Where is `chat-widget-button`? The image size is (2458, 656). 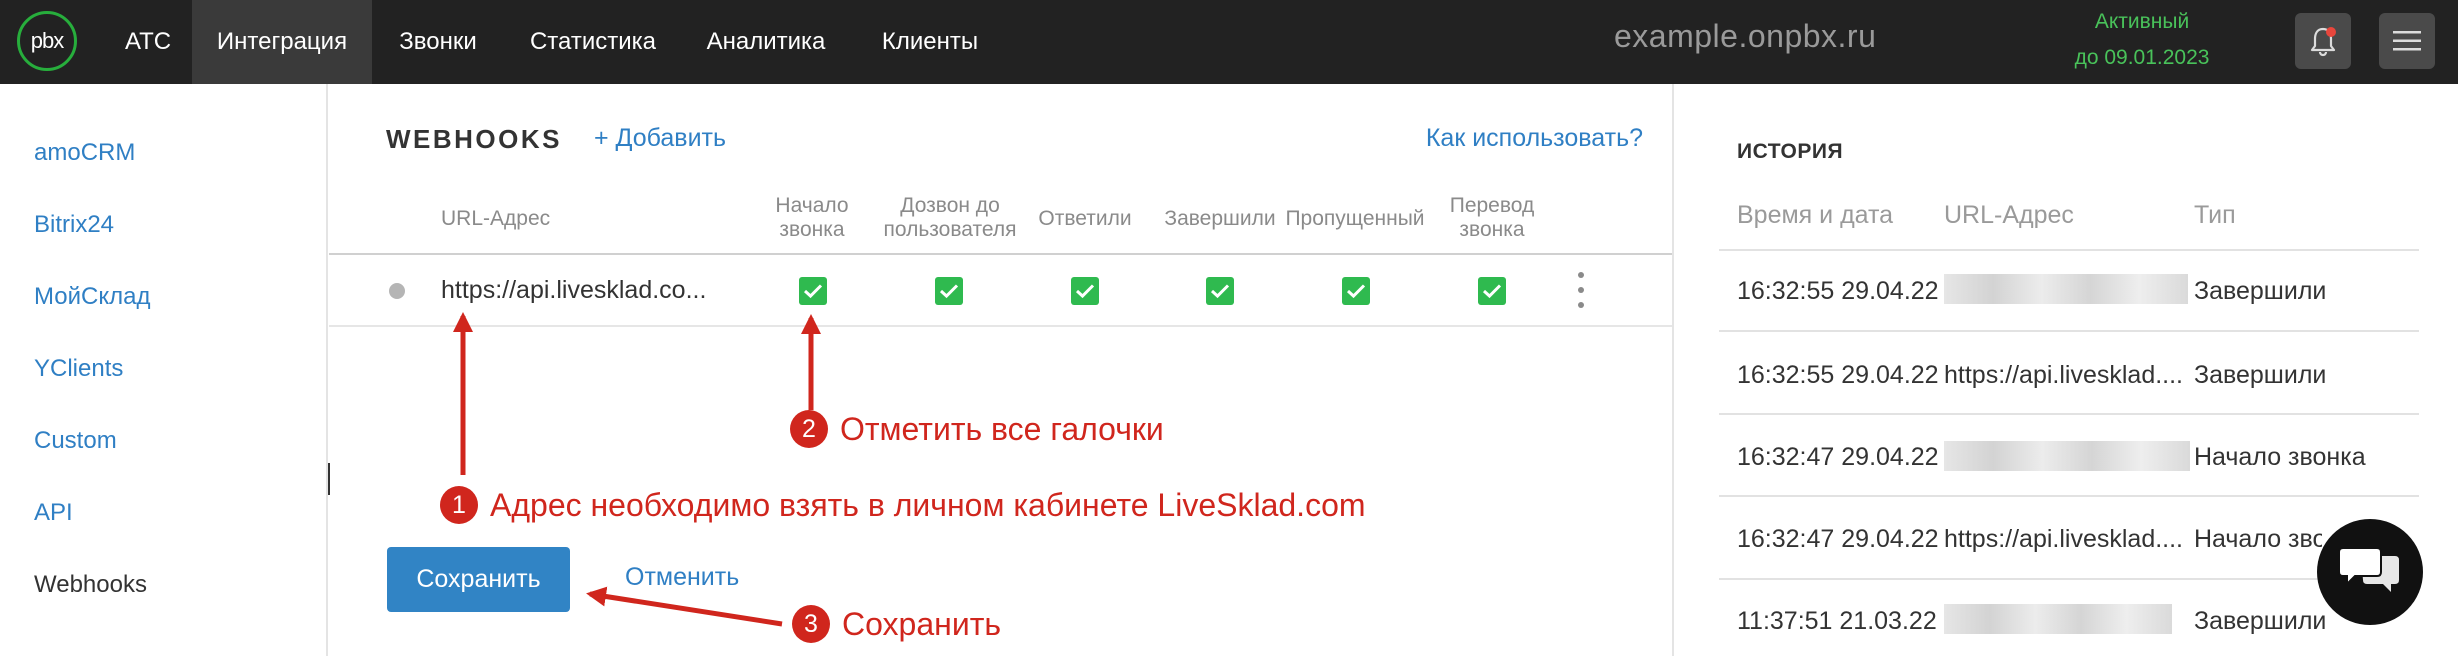 chat-widget-button is located at coordinates (2370, 572).